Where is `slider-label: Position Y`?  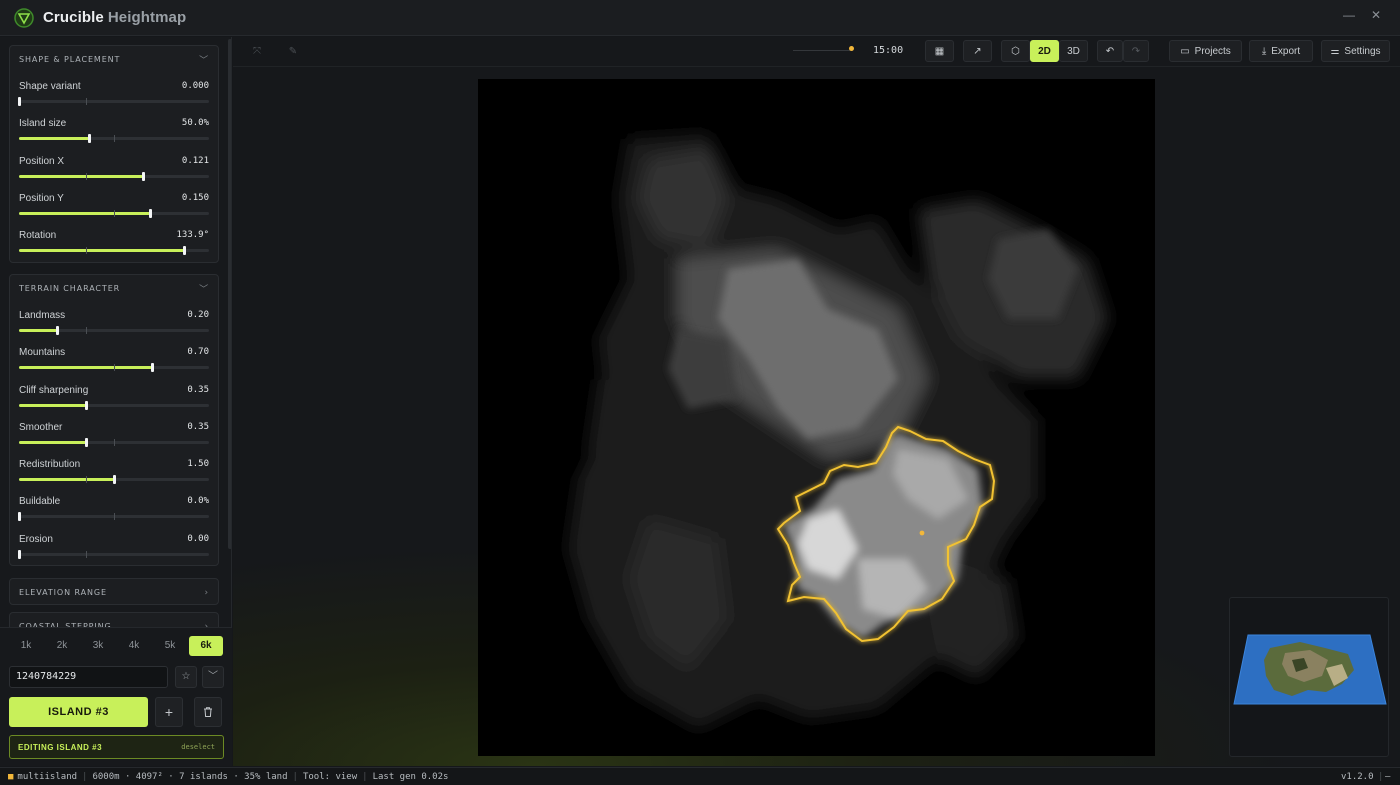
slider-label: Position Y is located at coordinates (41, 198).